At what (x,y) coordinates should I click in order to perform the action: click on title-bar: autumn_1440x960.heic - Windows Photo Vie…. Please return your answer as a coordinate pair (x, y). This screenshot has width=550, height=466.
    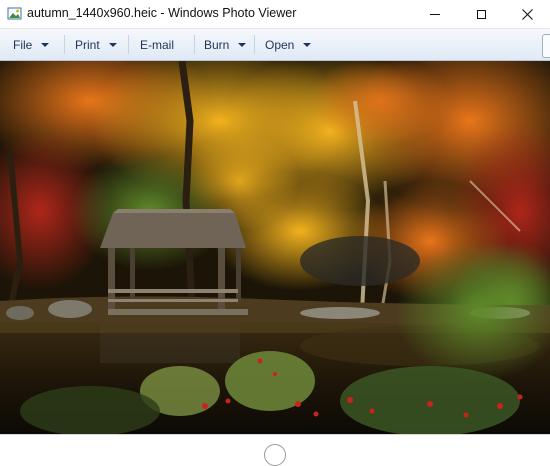
    Looking at the image, I should click on (275, 14).